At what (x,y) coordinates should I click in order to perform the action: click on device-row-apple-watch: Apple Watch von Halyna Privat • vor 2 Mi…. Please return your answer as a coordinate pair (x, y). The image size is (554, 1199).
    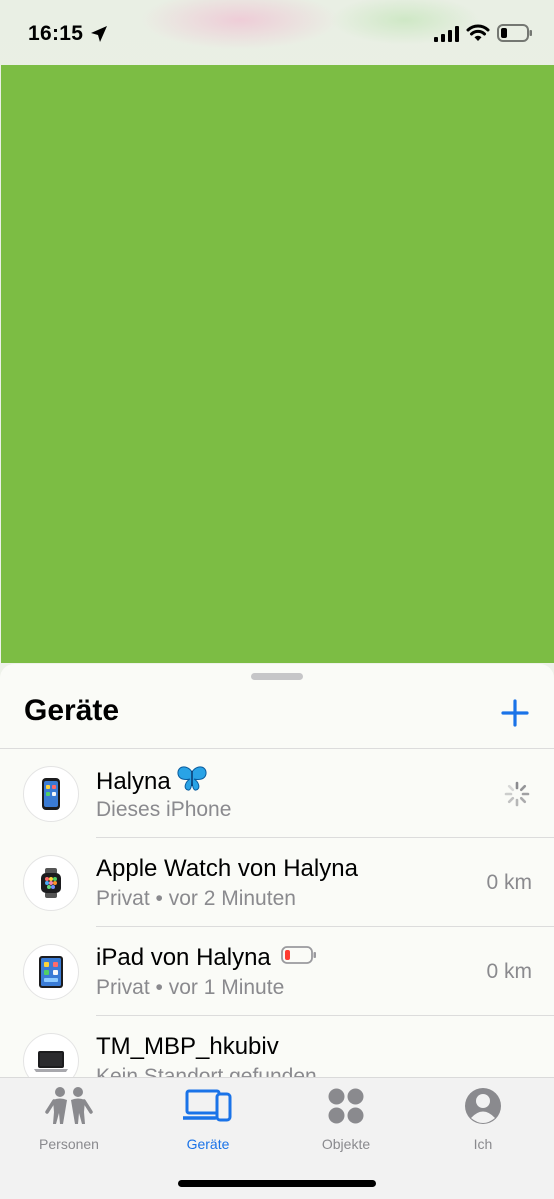
    Looking at the image, I should click on (277, 882).